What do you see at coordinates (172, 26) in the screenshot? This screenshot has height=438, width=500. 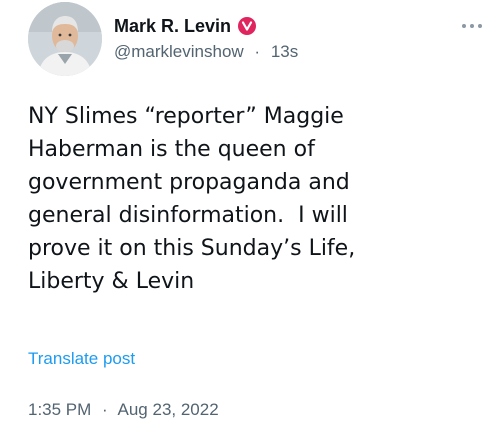 I see `display-name: Mark R. Levin` at bounding box center [172, 26].